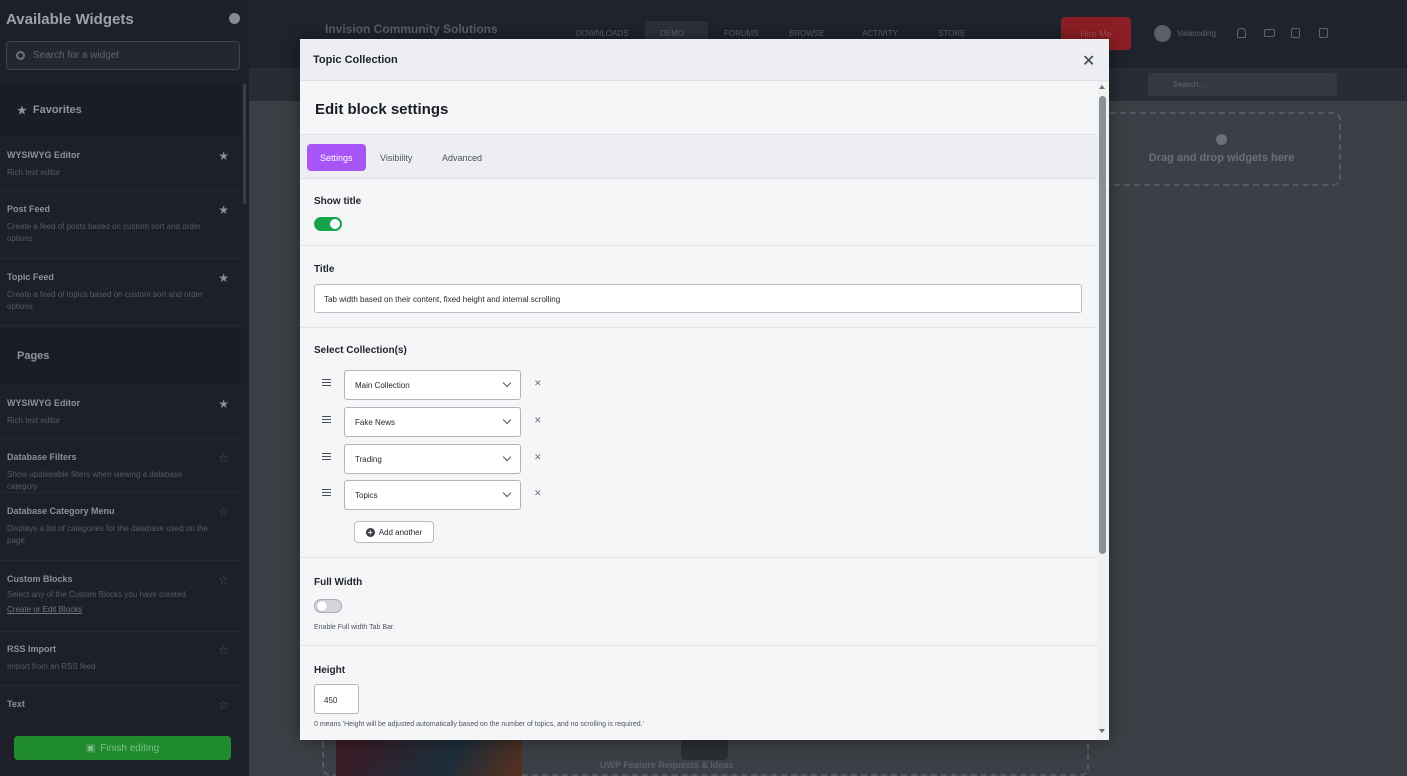  I want to click on favorites-label: Favorites, so click(57, 110).